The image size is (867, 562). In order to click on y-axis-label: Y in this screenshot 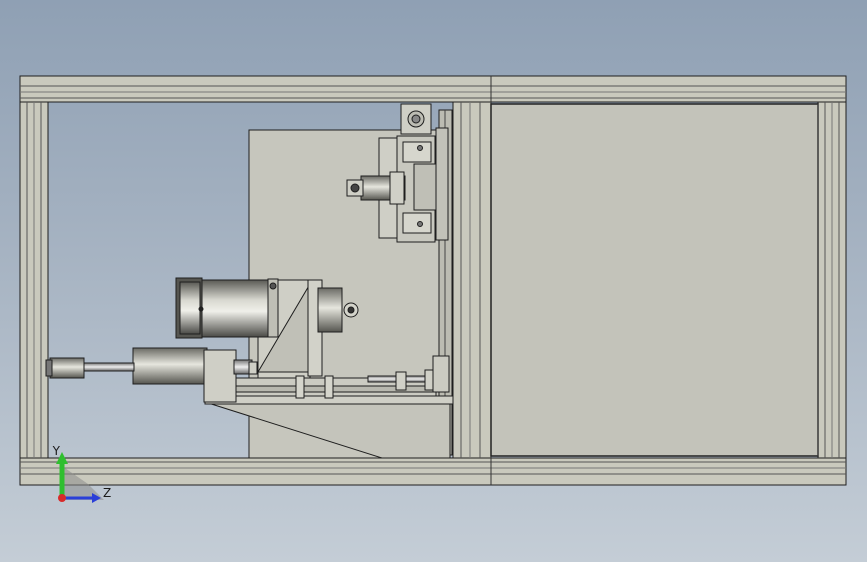, I will do `click(56, 451)`.